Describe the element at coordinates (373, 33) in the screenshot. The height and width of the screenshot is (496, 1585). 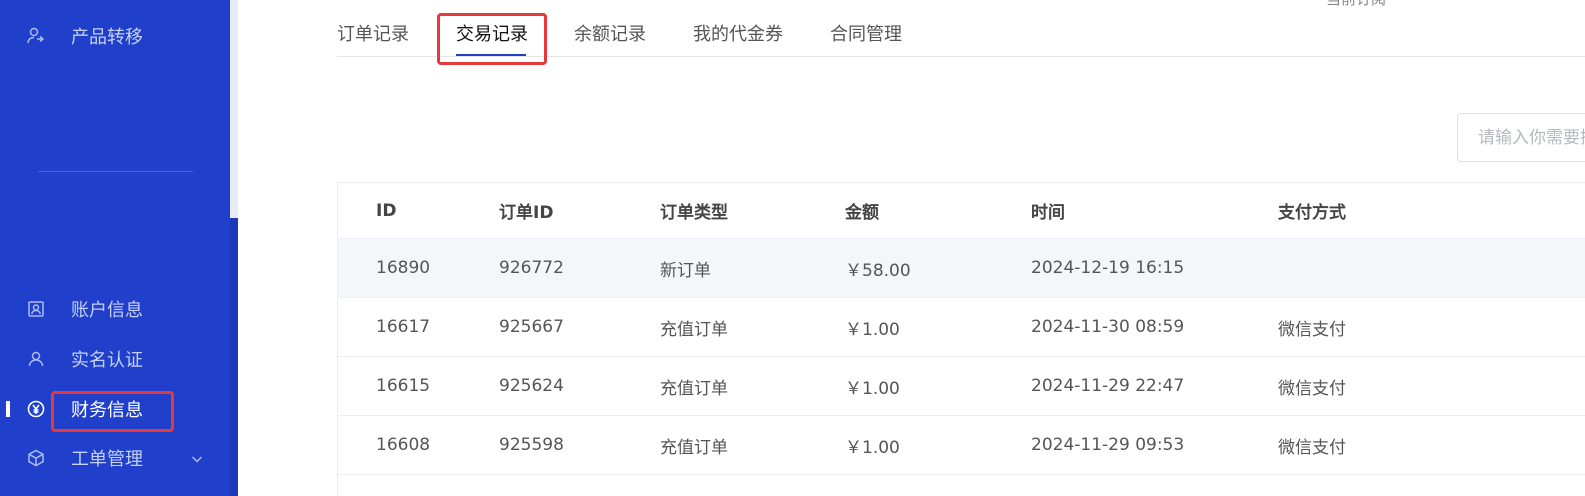
I see `tab-order-records: 订单记录` at that location.